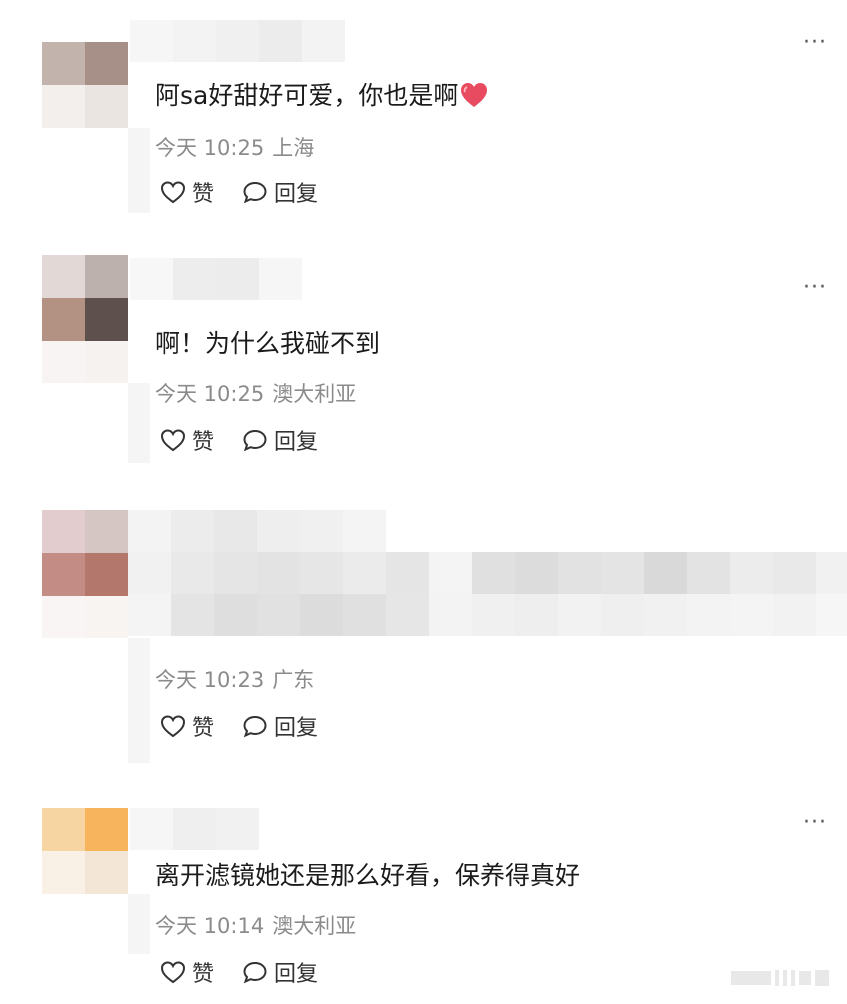 Image resolution: width=847 pixels, height=1004 pixels. I want to click on comment-location: 上海, so click(293, 148).